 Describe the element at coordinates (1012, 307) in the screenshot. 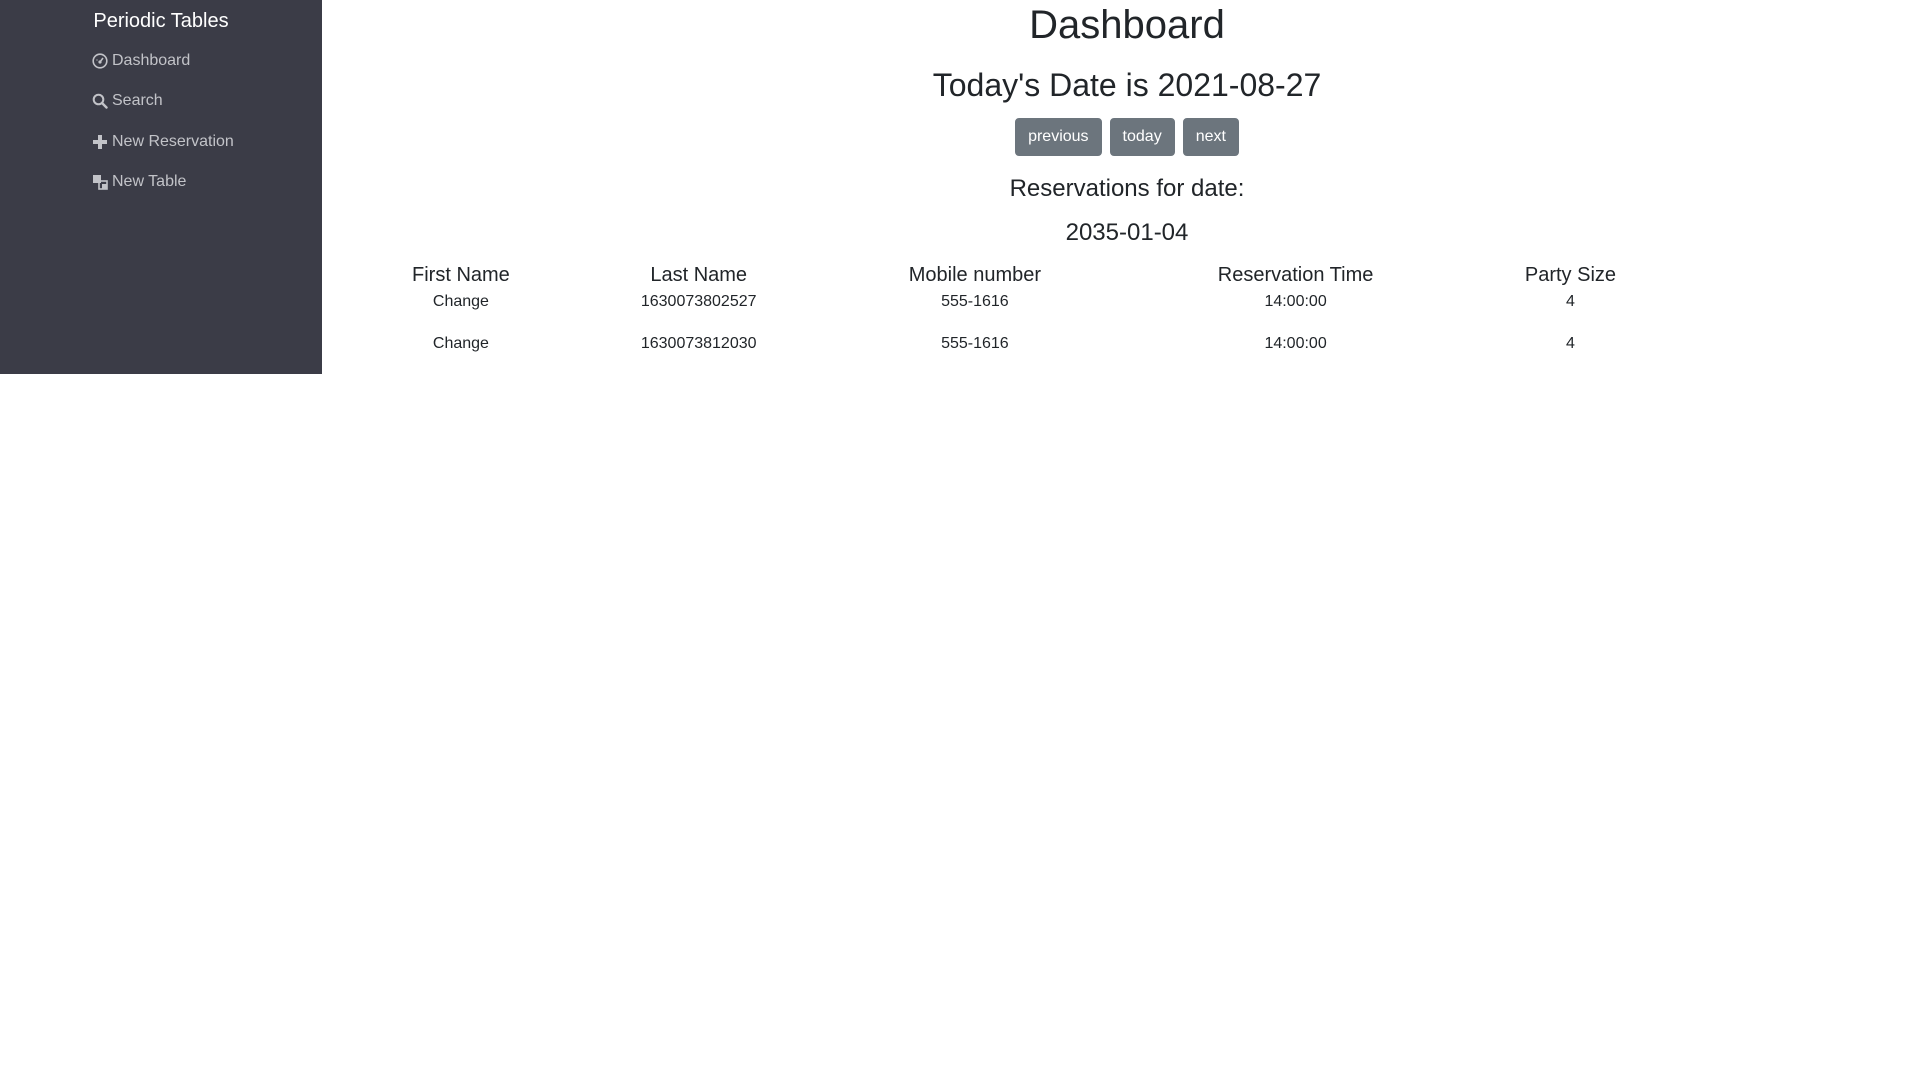

I see `table-row: Change 1630073802527 555-1616 14:00:00 4` at that location.